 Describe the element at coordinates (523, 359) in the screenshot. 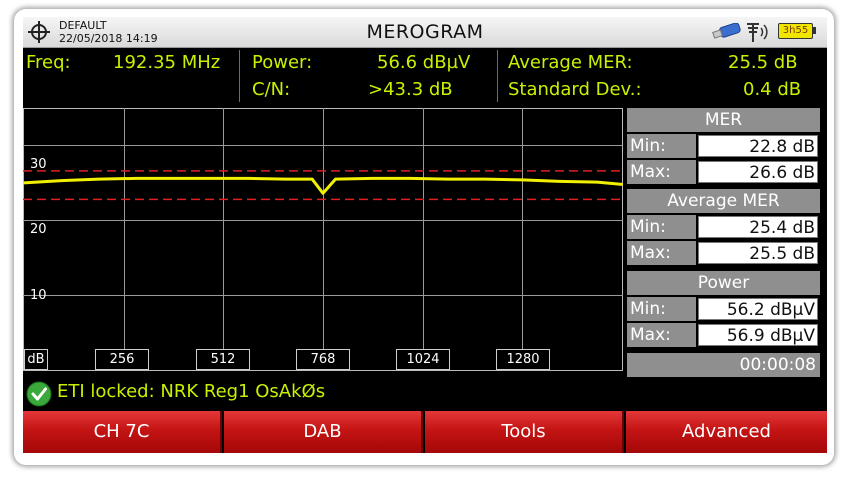

I see `x-tick-label: 1280` at that location.